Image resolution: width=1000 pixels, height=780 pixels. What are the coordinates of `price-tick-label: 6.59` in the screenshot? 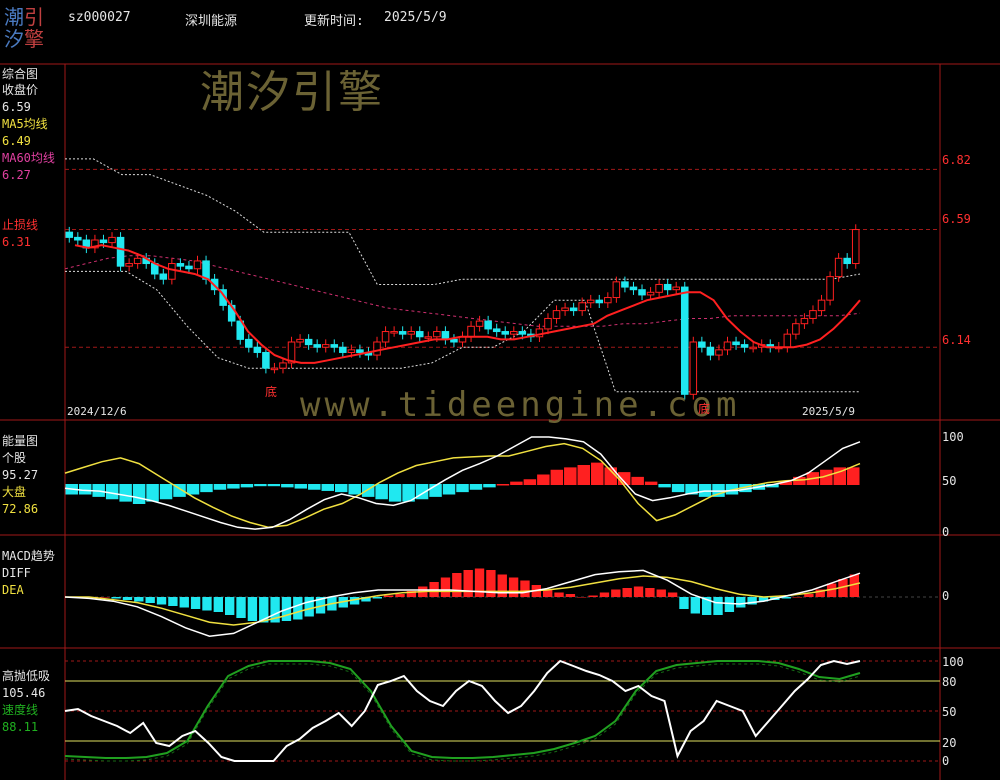 It's located at (956, 219).